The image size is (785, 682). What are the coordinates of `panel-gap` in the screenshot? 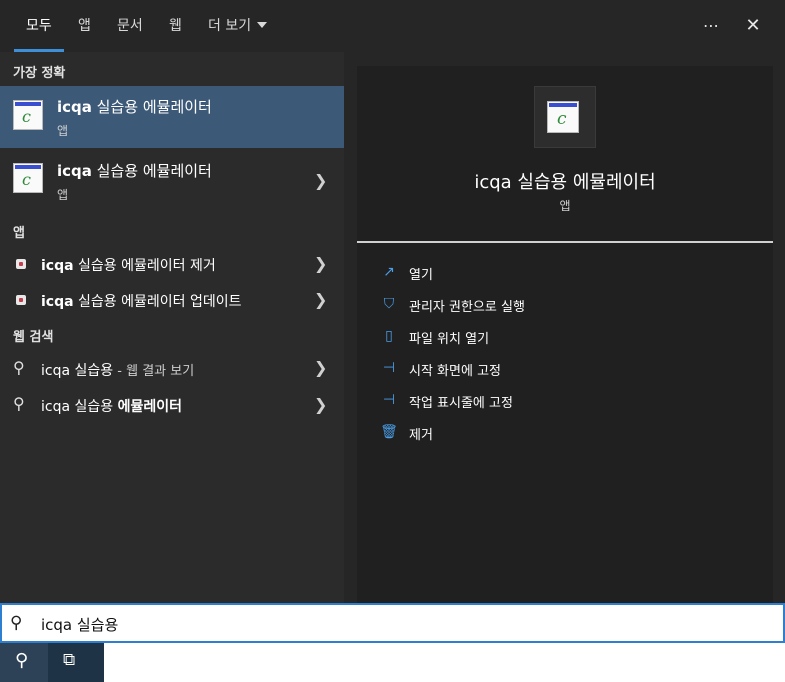 It's located at (350, 327).